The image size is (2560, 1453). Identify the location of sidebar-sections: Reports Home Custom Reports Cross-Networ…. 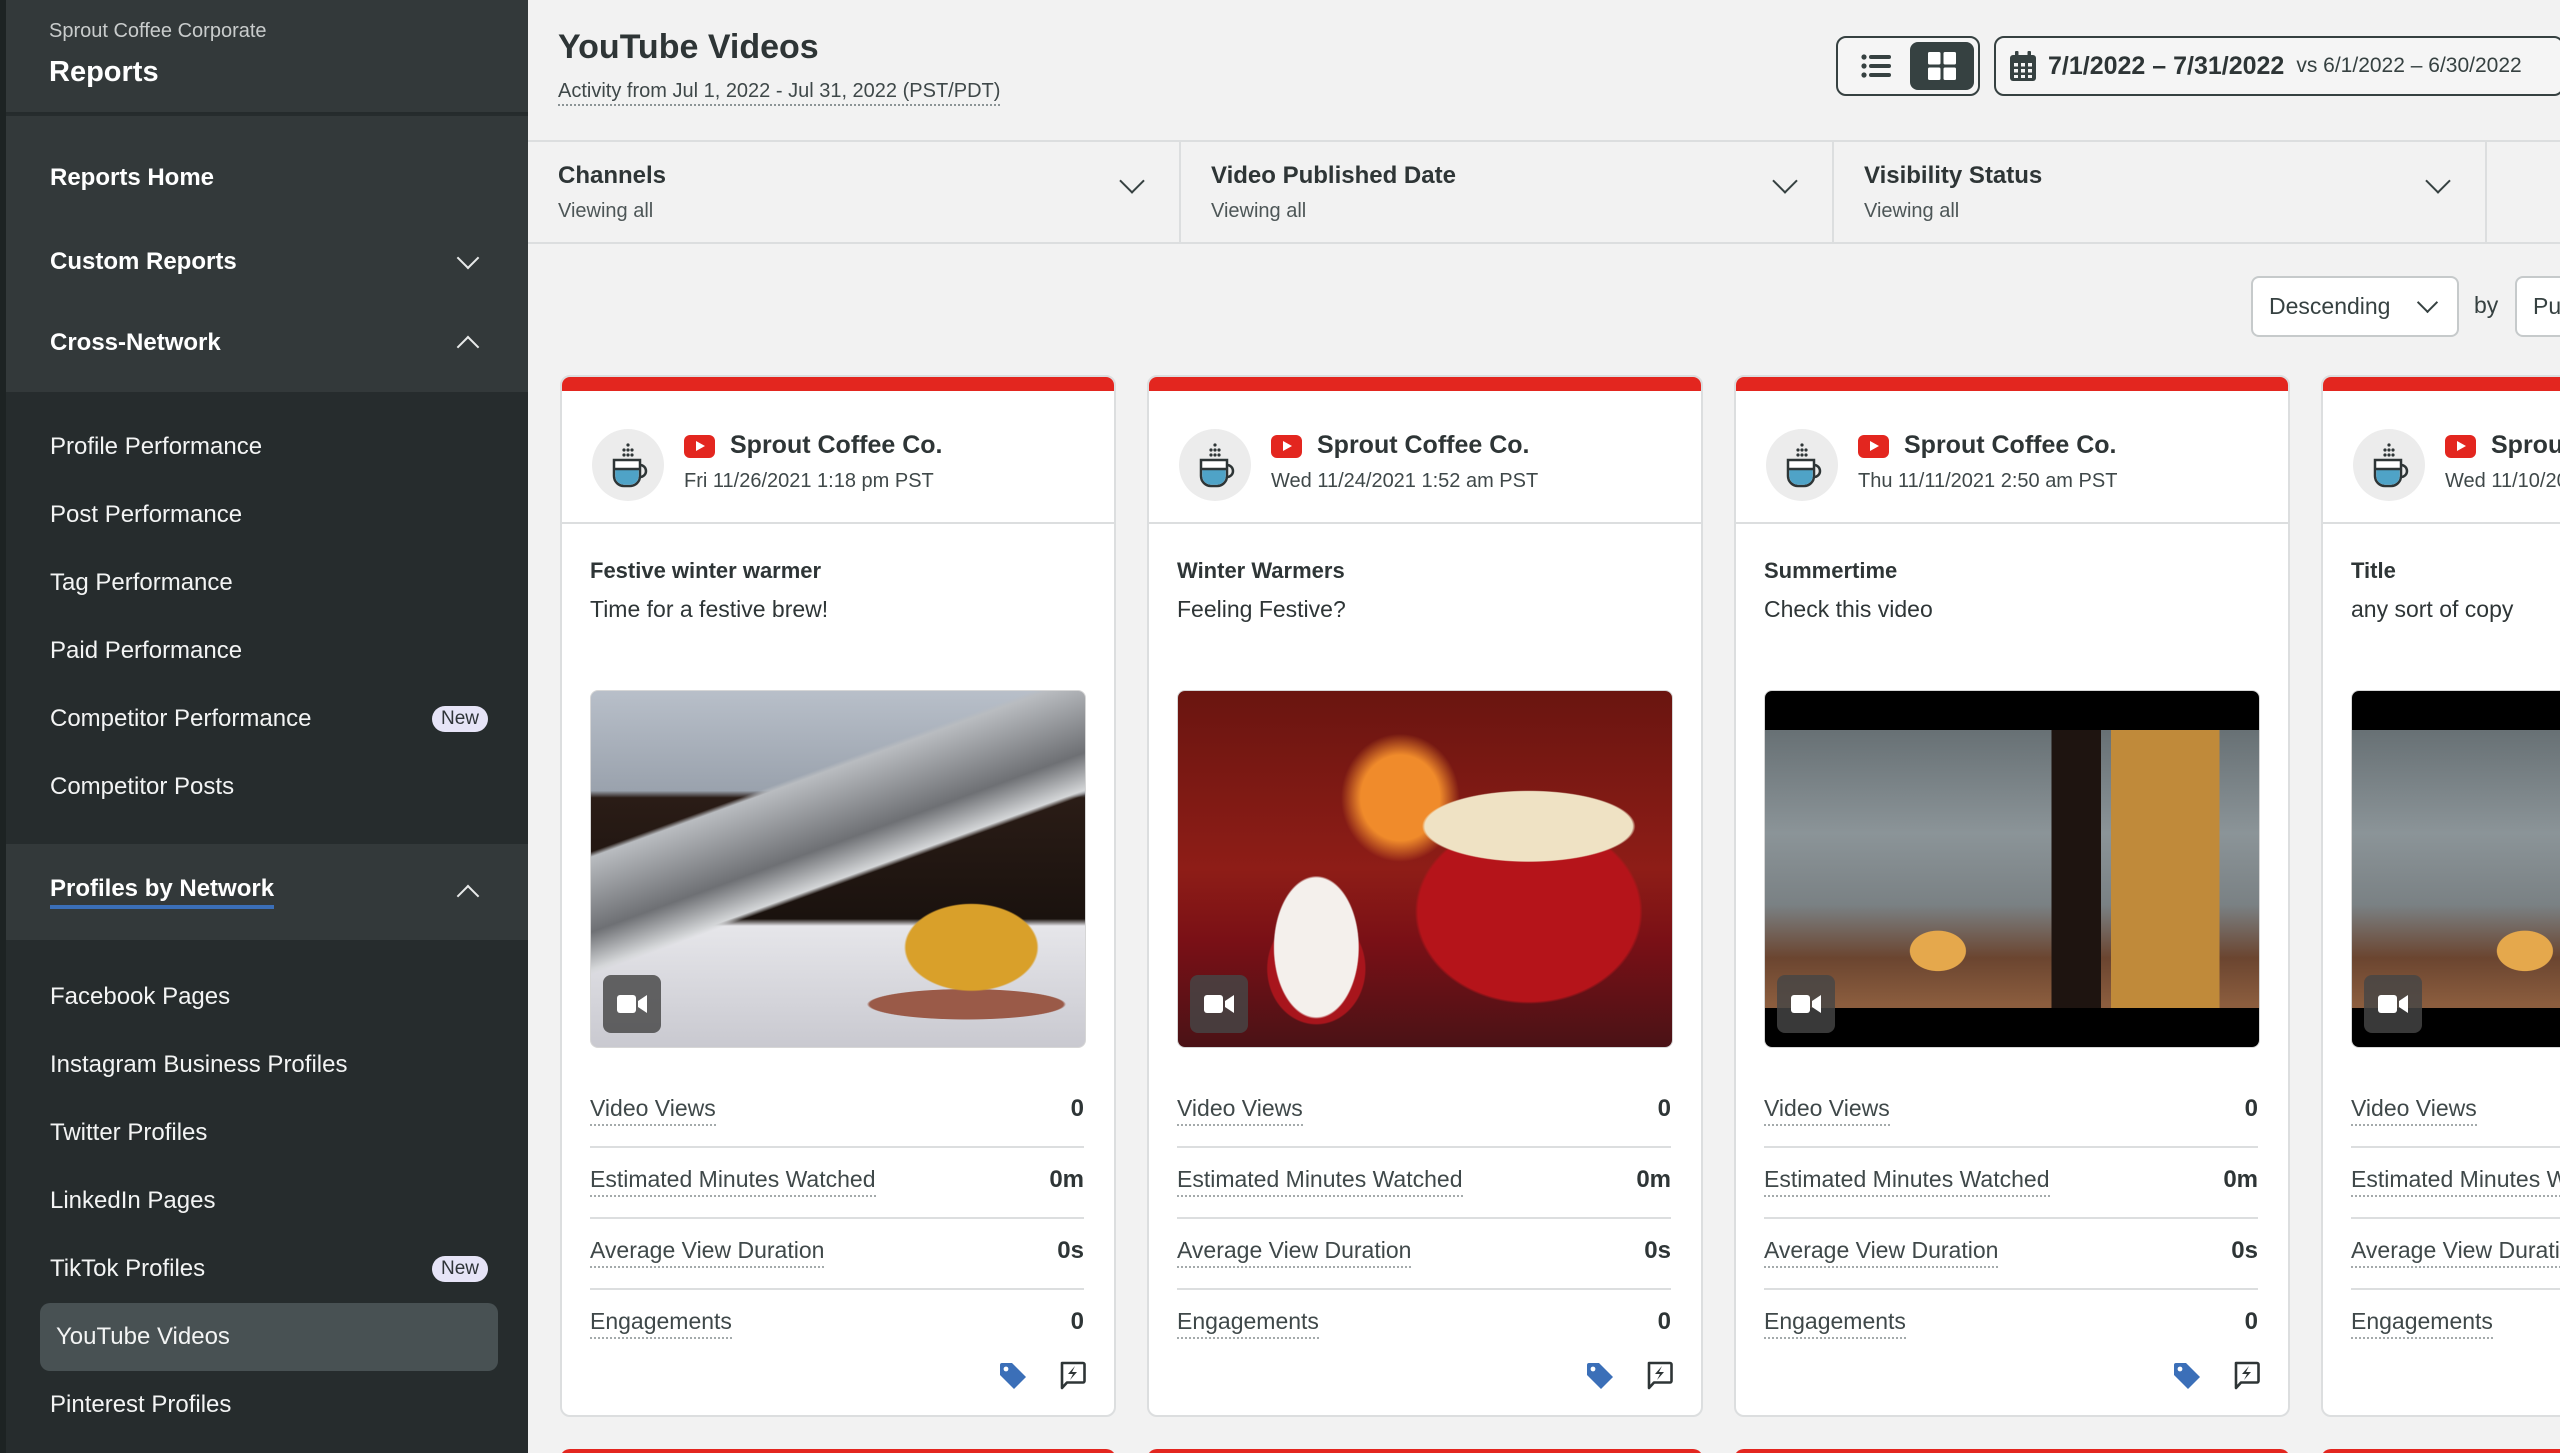
(267, 254).